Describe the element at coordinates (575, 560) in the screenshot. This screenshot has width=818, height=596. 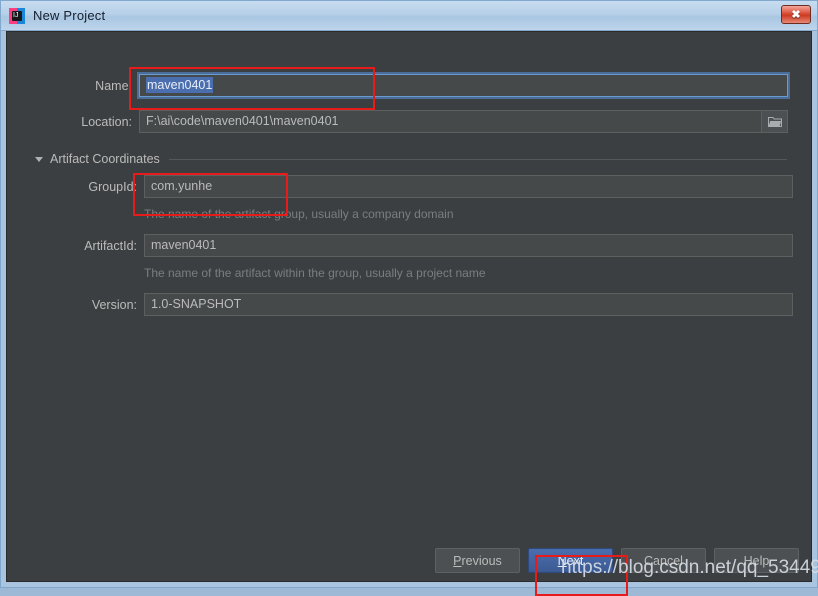
I see `next-button-label: ext` at that location.